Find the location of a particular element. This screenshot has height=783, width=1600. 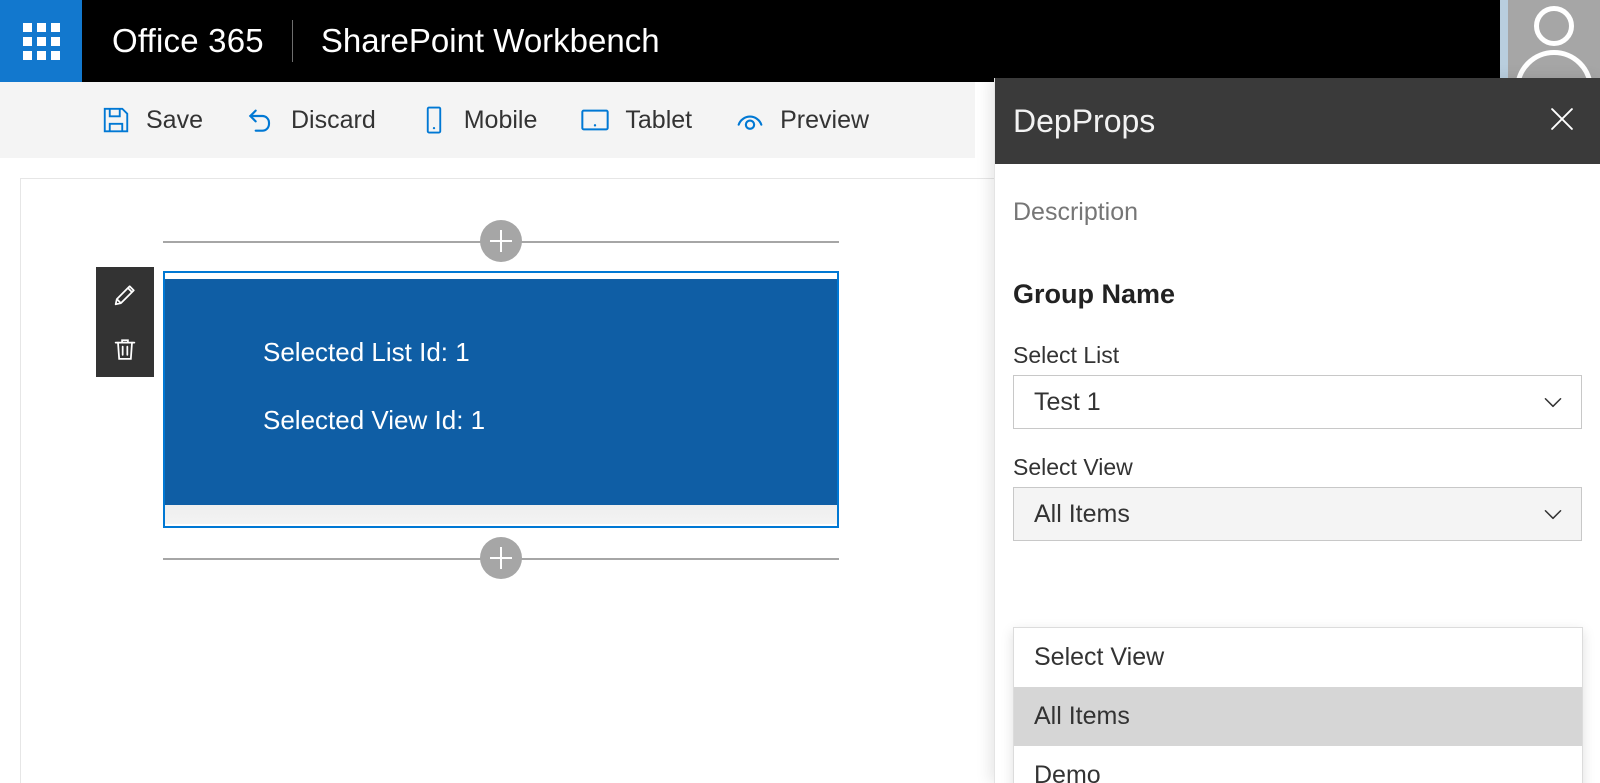

discard-button: Discard is located at coordinates (310, 120).